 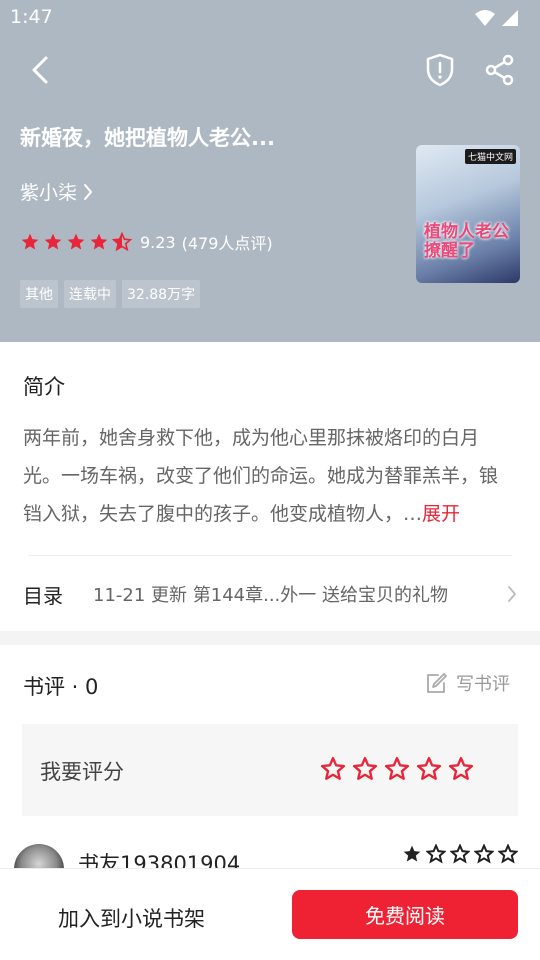 What do you see at coordinates (131, 918) in the screenshot?
I see `add-to-shelf-button: 加入到小说书架` at bounding box center [131, 918].